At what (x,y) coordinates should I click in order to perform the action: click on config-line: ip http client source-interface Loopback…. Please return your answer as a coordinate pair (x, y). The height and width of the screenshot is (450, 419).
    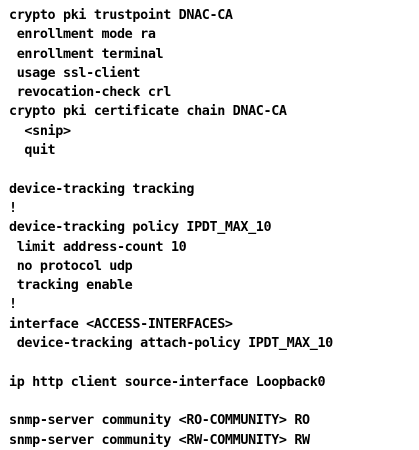
    Looking at the image, I should click on (167, 382).